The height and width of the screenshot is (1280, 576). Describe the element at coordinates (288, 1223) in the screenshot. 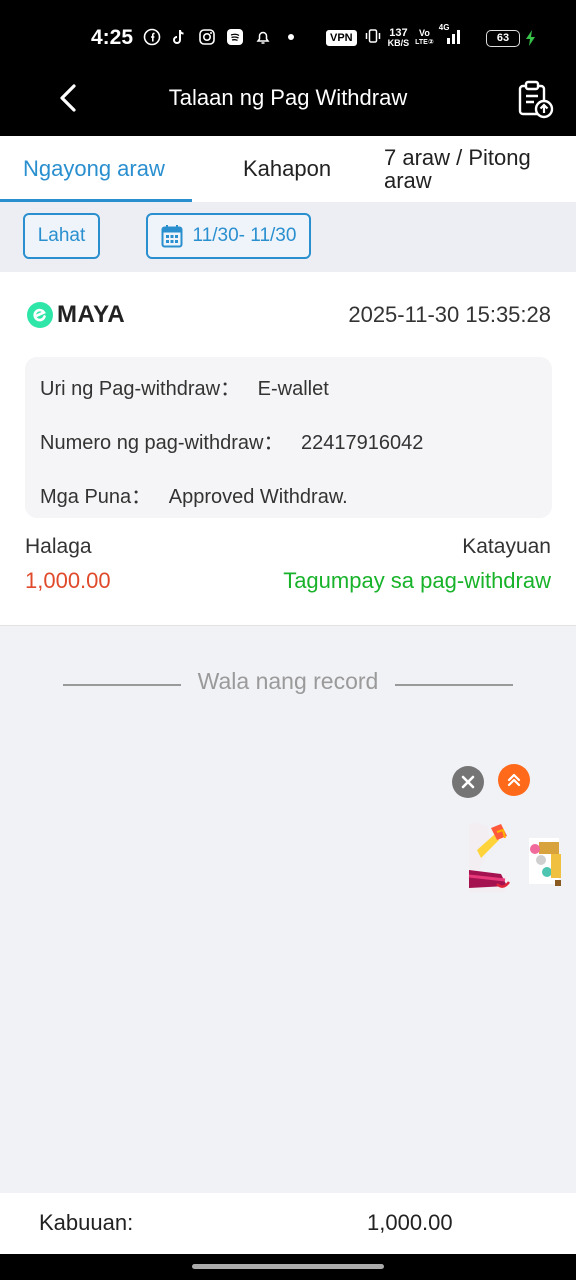

I see `total-footer: Kabuuan: 1,000.00` at that location.